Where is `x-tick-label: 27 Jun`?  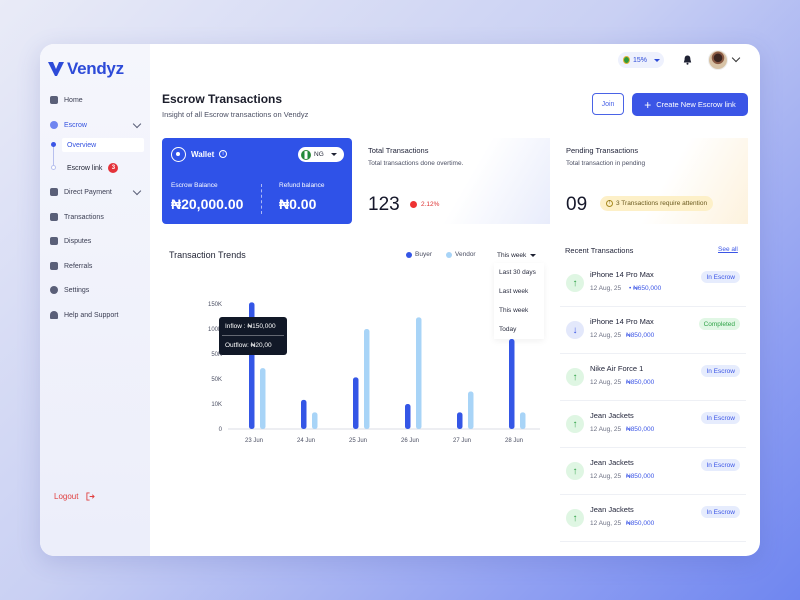
x-tick-label: 27 Jun is located at coordinates (462, 441).